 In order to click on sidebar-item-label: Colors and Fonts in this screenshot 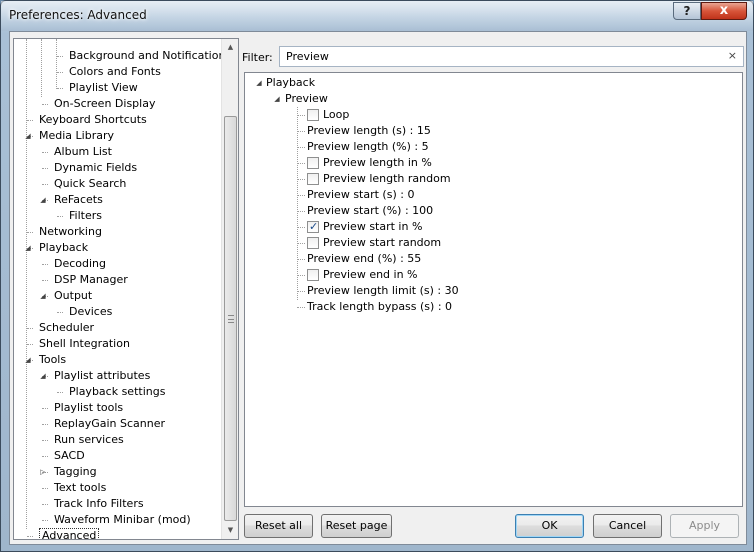, I will do `click(115, 71)`.